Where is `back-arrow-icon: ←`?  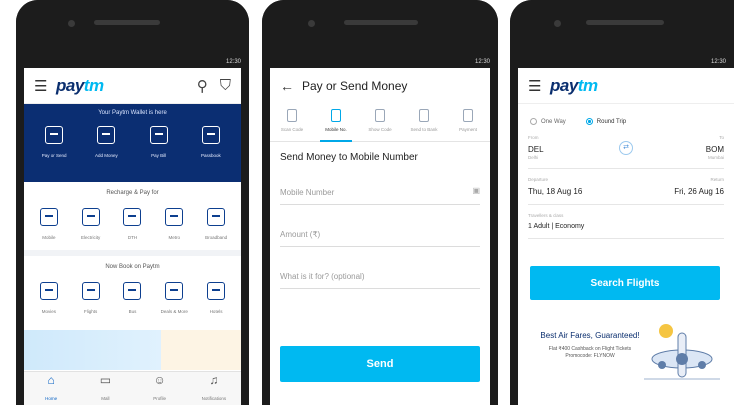
back-arrow-icon: ← is located at coordinates (291, 86).